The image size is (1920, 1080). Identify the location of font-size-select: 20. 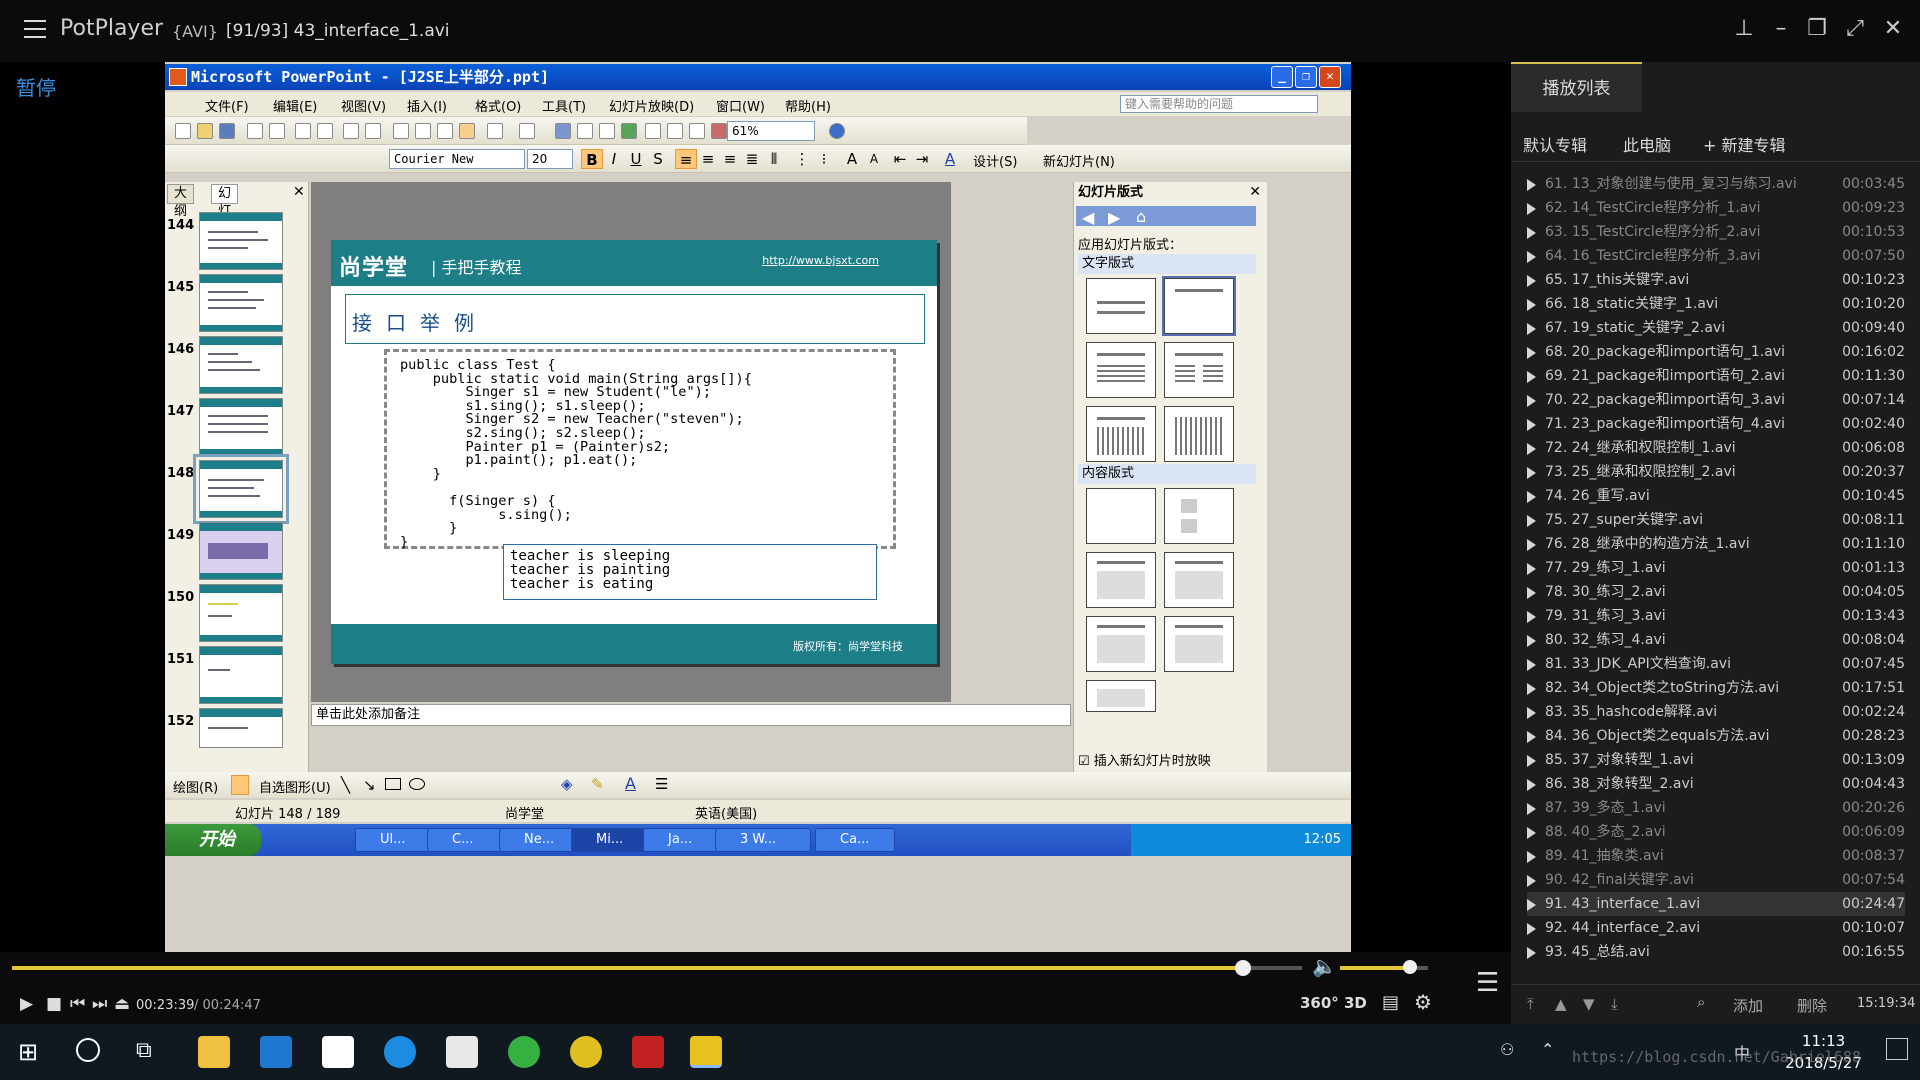
(550, 159).